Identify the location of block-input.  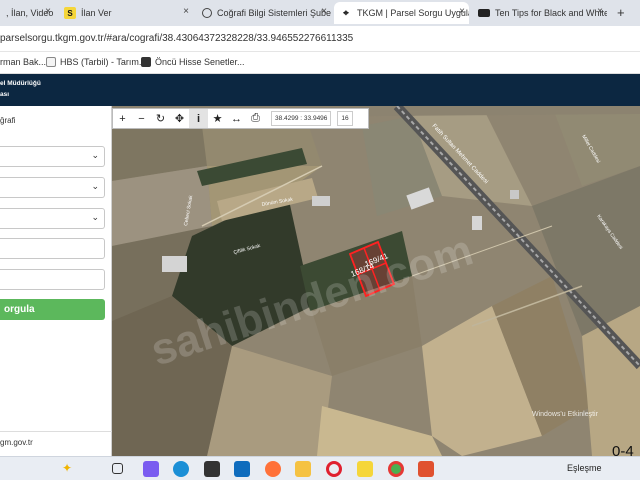
(52, 248).